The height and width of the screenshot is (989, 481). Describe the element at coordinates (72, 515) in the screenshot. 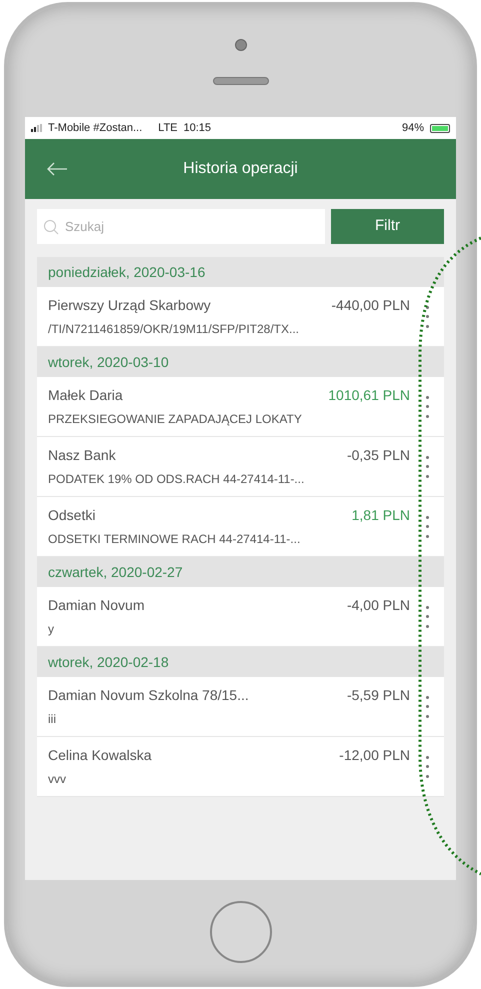

I see `payee-name: Odsetki` at that location.